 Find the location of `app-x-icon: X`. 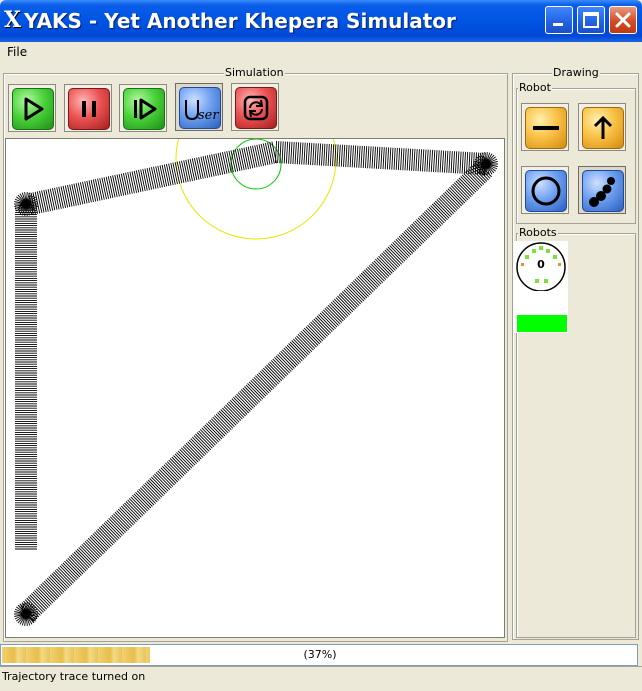

app-x-icon: X is located at coordinates (13, 20).